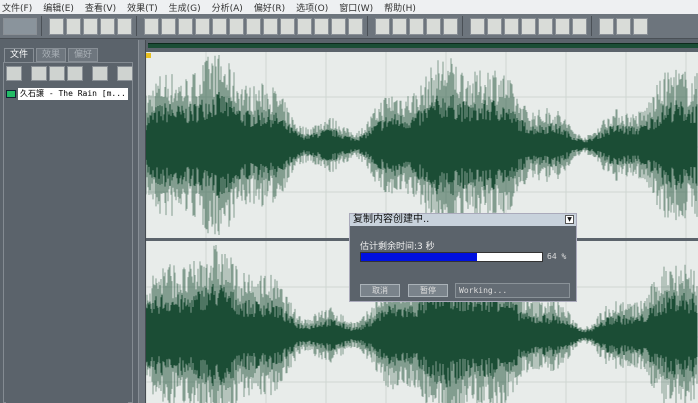  I want to click on time-remaining: 估计剩余时间:3 秒, so click(397, 247).